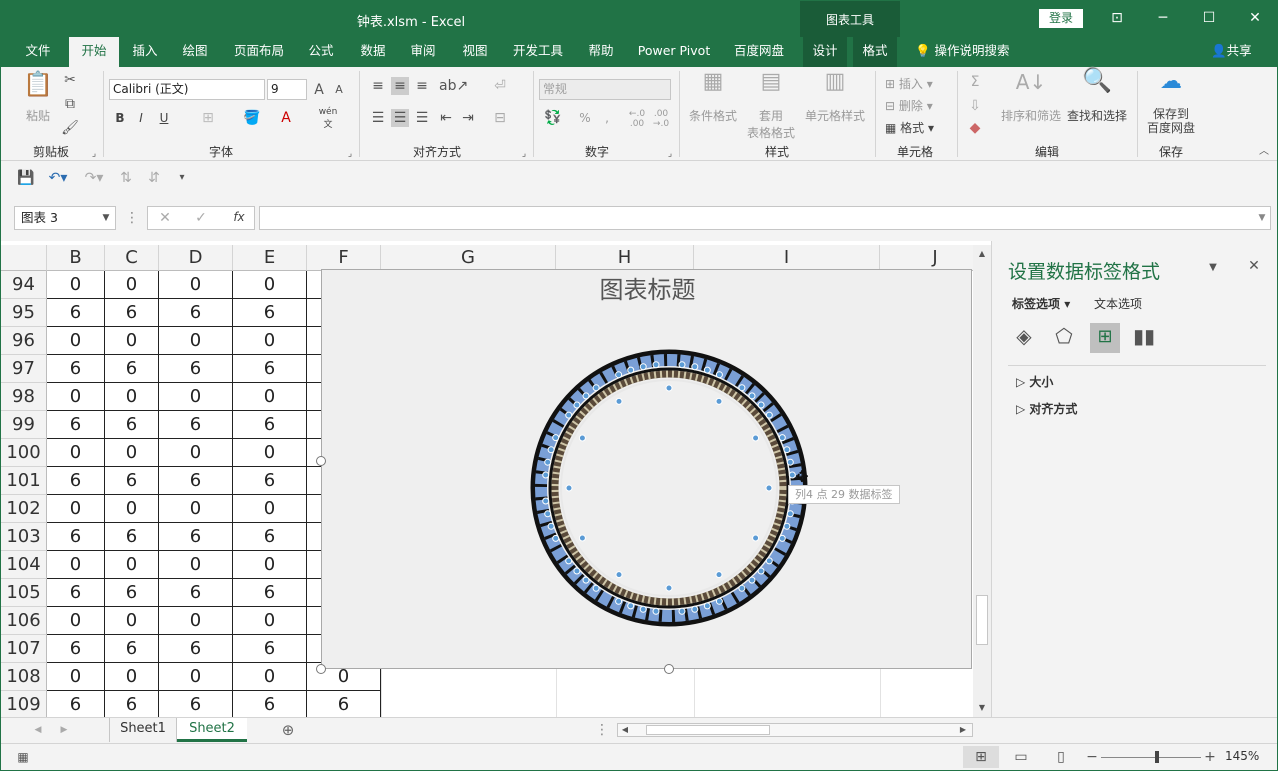 The height and width of the screenshot is (771, 1278). Describe the element at coordinates (787, 258) in the screenshot. I see `column-header-i: I` at that location.